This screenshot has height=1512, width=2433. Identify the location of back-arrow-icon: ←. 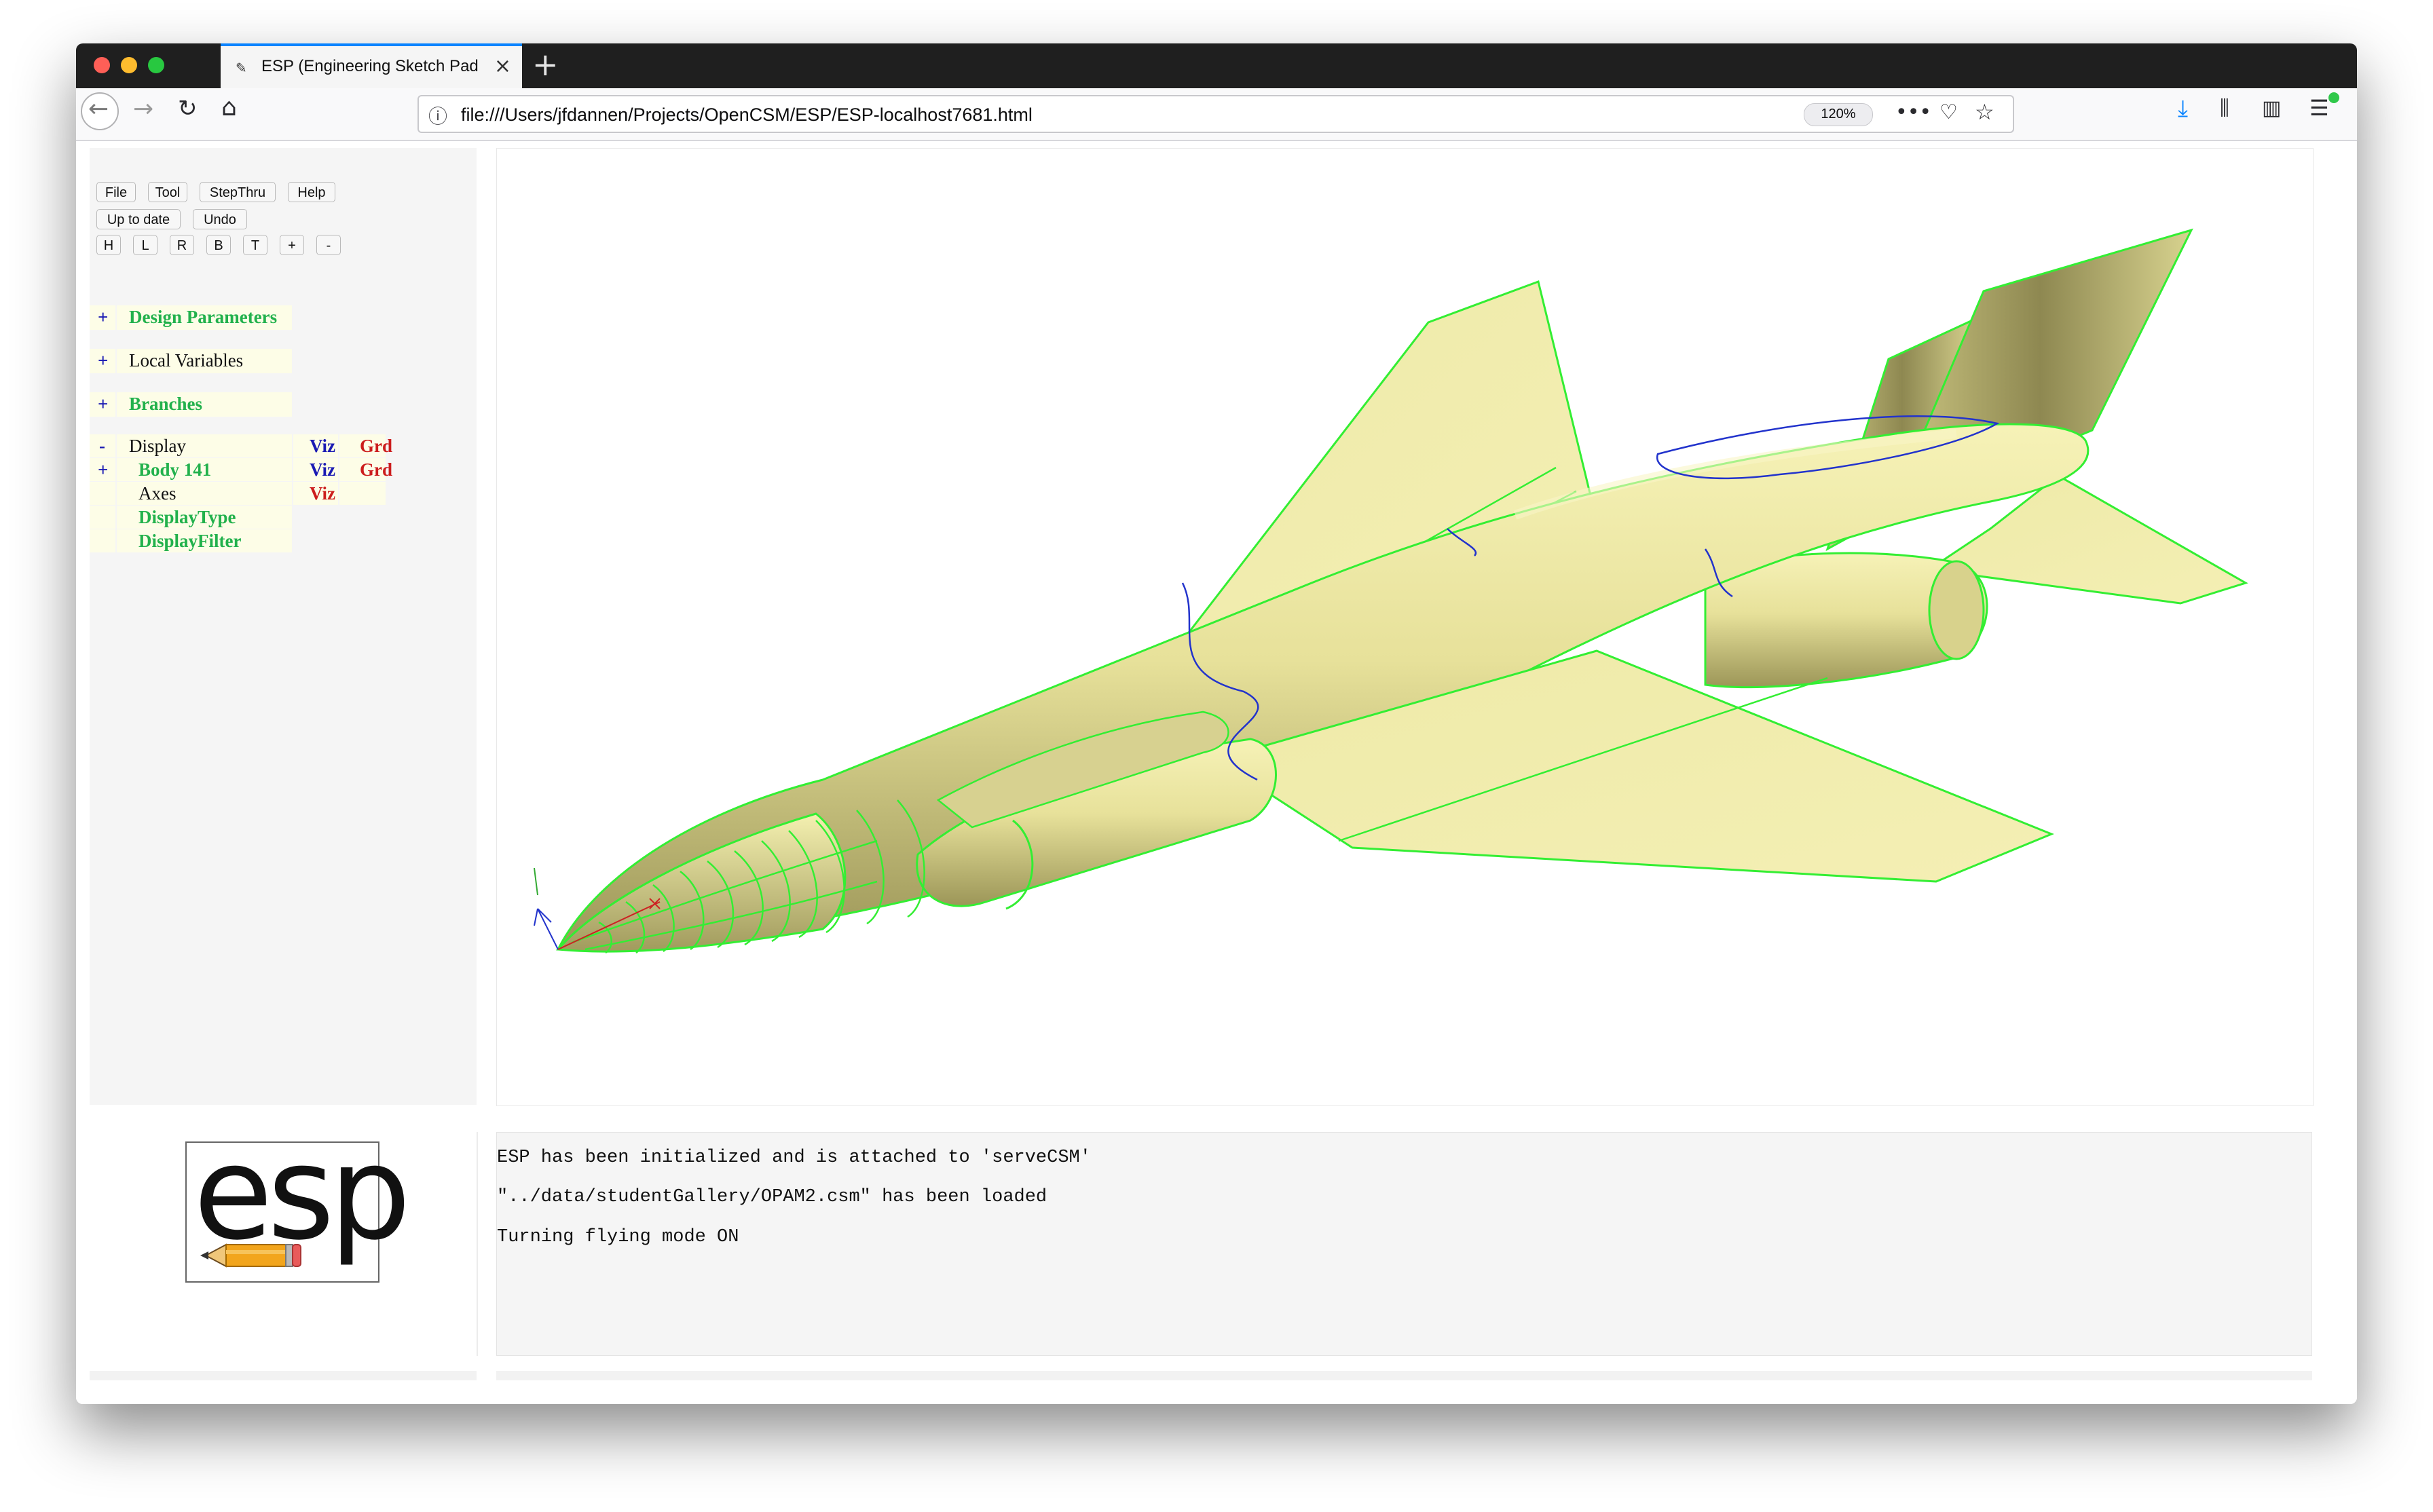
(98, 109).